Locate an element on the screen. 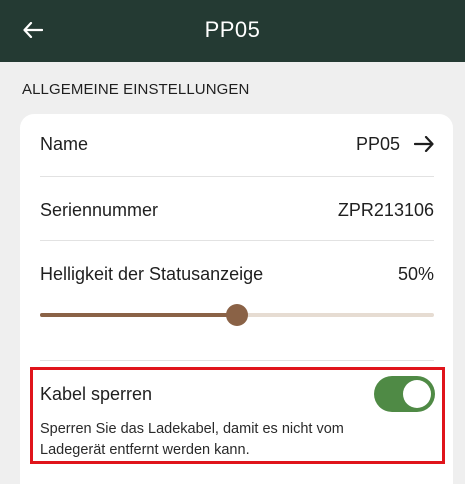 The width and height of the screenshot is (465, 484). app-bar: PP05 is located at coordinates (232, 31).